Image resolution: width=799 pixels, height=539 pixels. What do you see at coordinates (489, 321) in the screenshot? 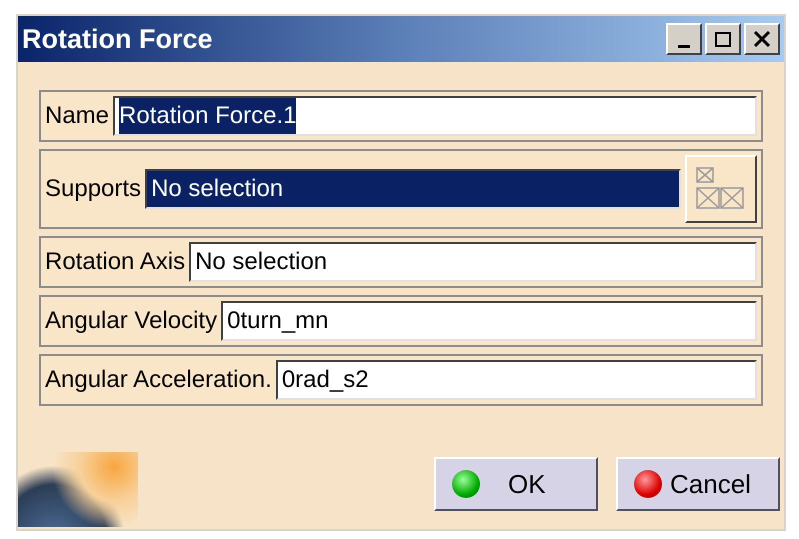
I see `input-field: 0turn_mn` at bounding box center [489, 321].